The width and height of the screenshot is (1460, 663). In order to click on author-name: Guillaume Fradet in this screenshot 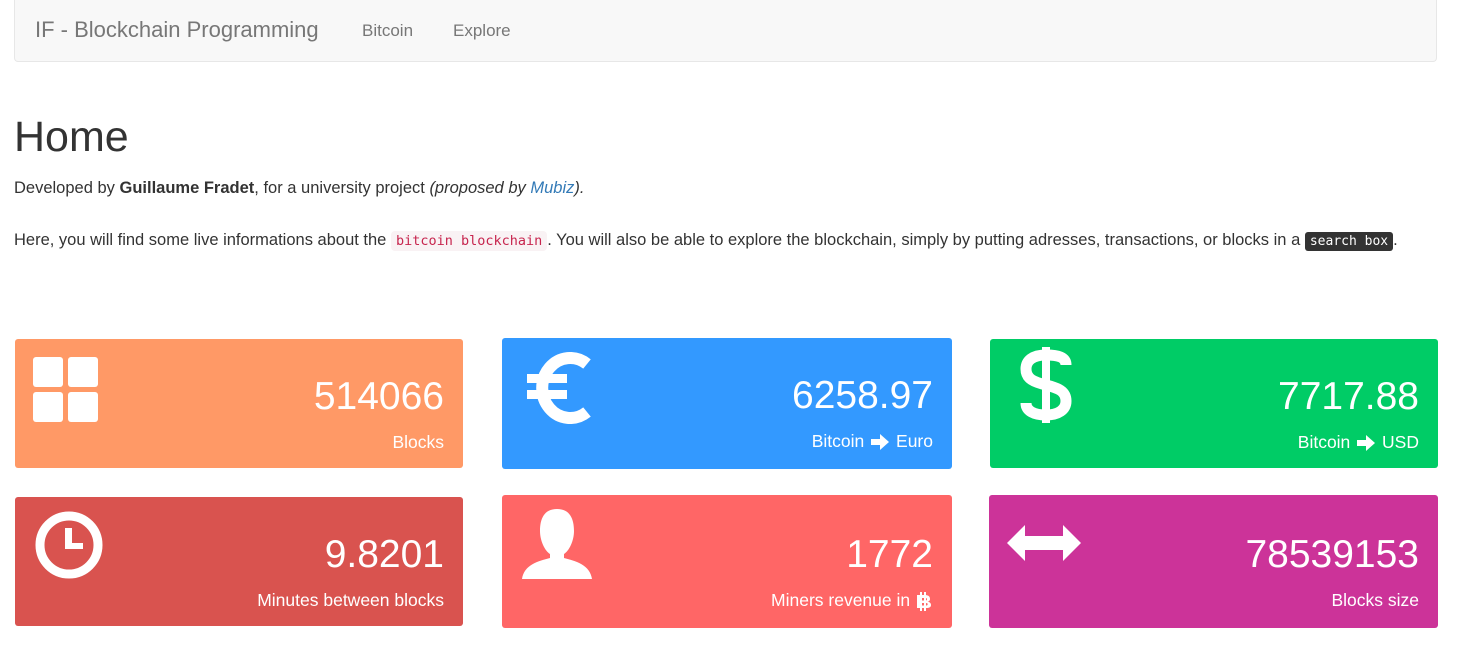, I will do `click(187, 188)`.